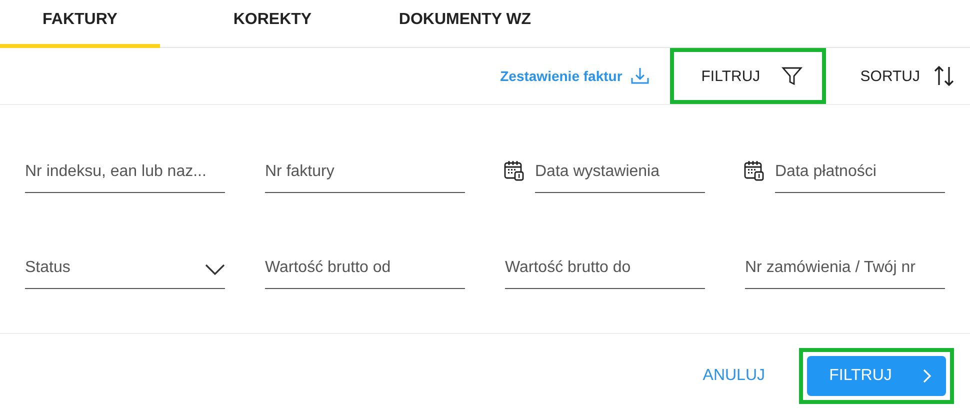 Image resolution: width=970 pixels, height=412 pixels. What do you see at coordinates (365, 172) in the screenshot?
I see `text-field: Nr faktury` at bounding box center [365, 172].